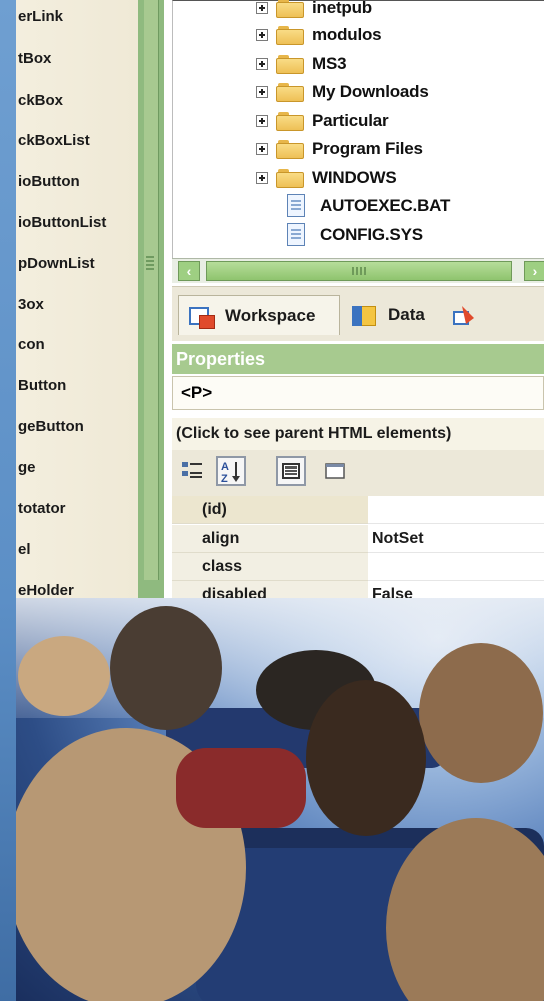 The width and height of the screenshot is (544, 1001). I want to click on toolbox-item: el, so click(24, 549).